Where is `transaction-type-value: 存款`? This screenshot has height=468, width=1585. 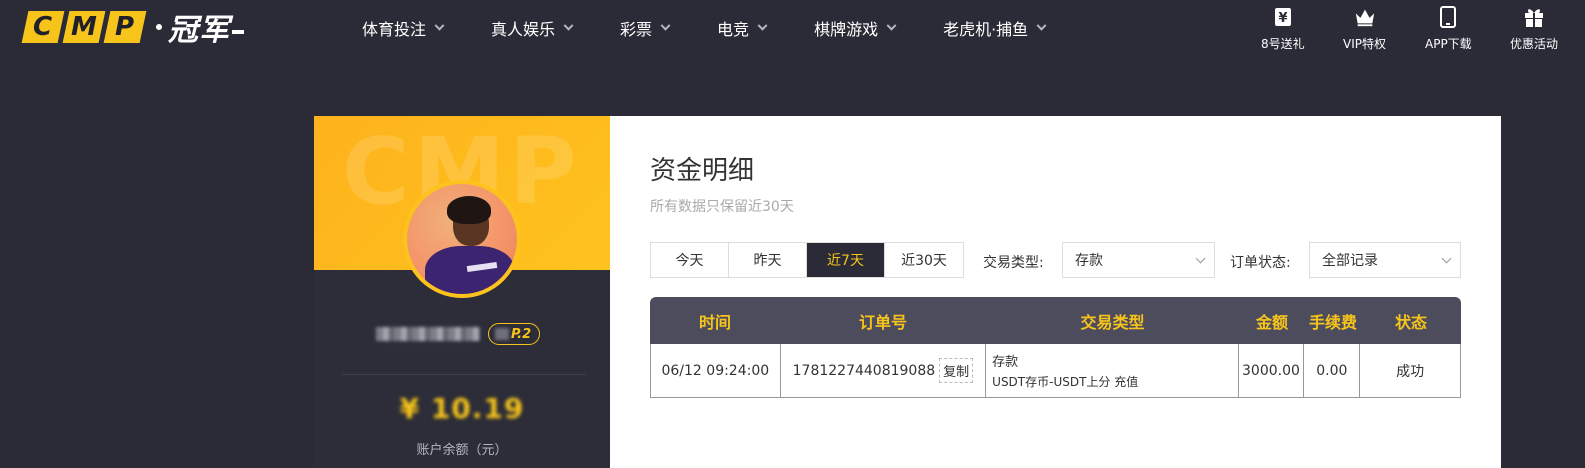
transaction-type-value: 存款 is located at coordinates (1089, 261).